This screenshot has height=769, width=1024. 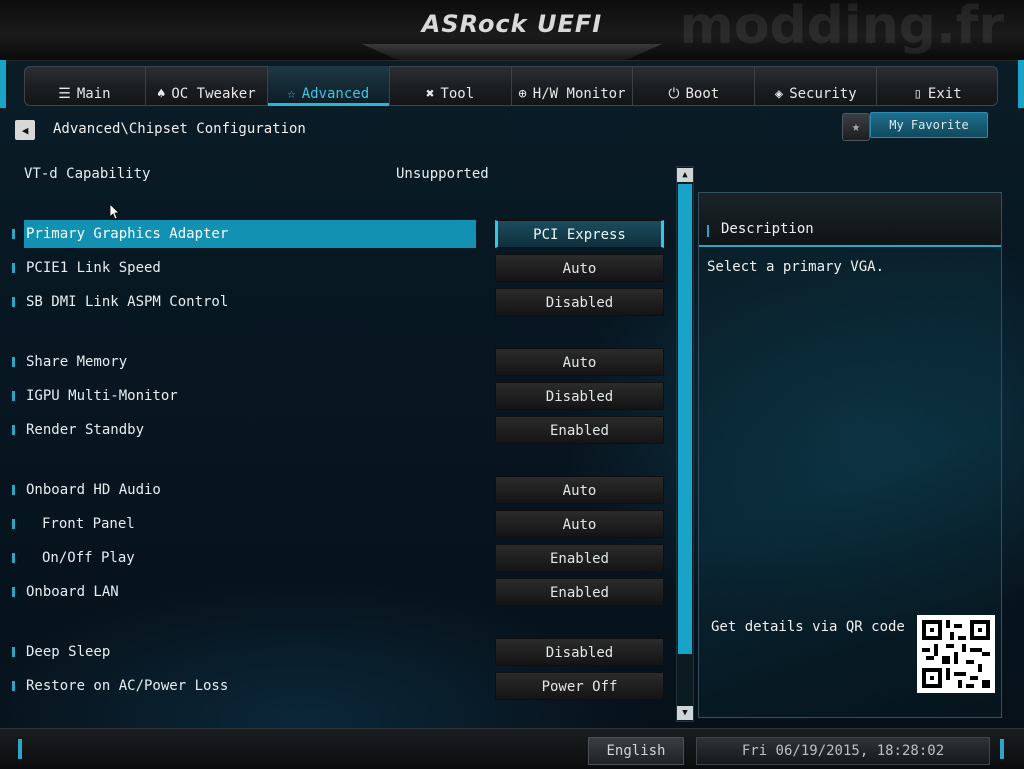 I want to click on setting-label: Front Panel, so click(x=87, y=524).